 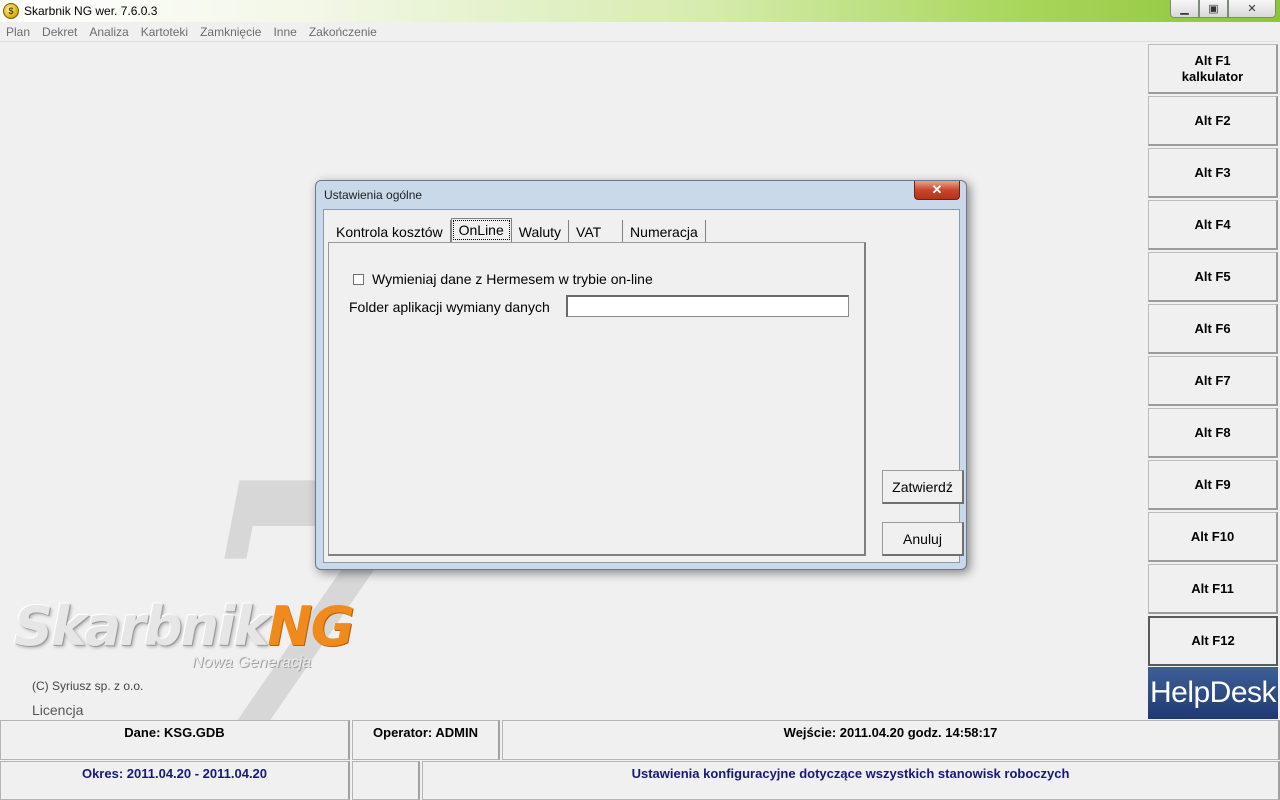 What do you see at coordinates (252, 662) in the screenshot?
I see `logo-subtitle: Nowa Generacja` at bounding box center [252, 662].